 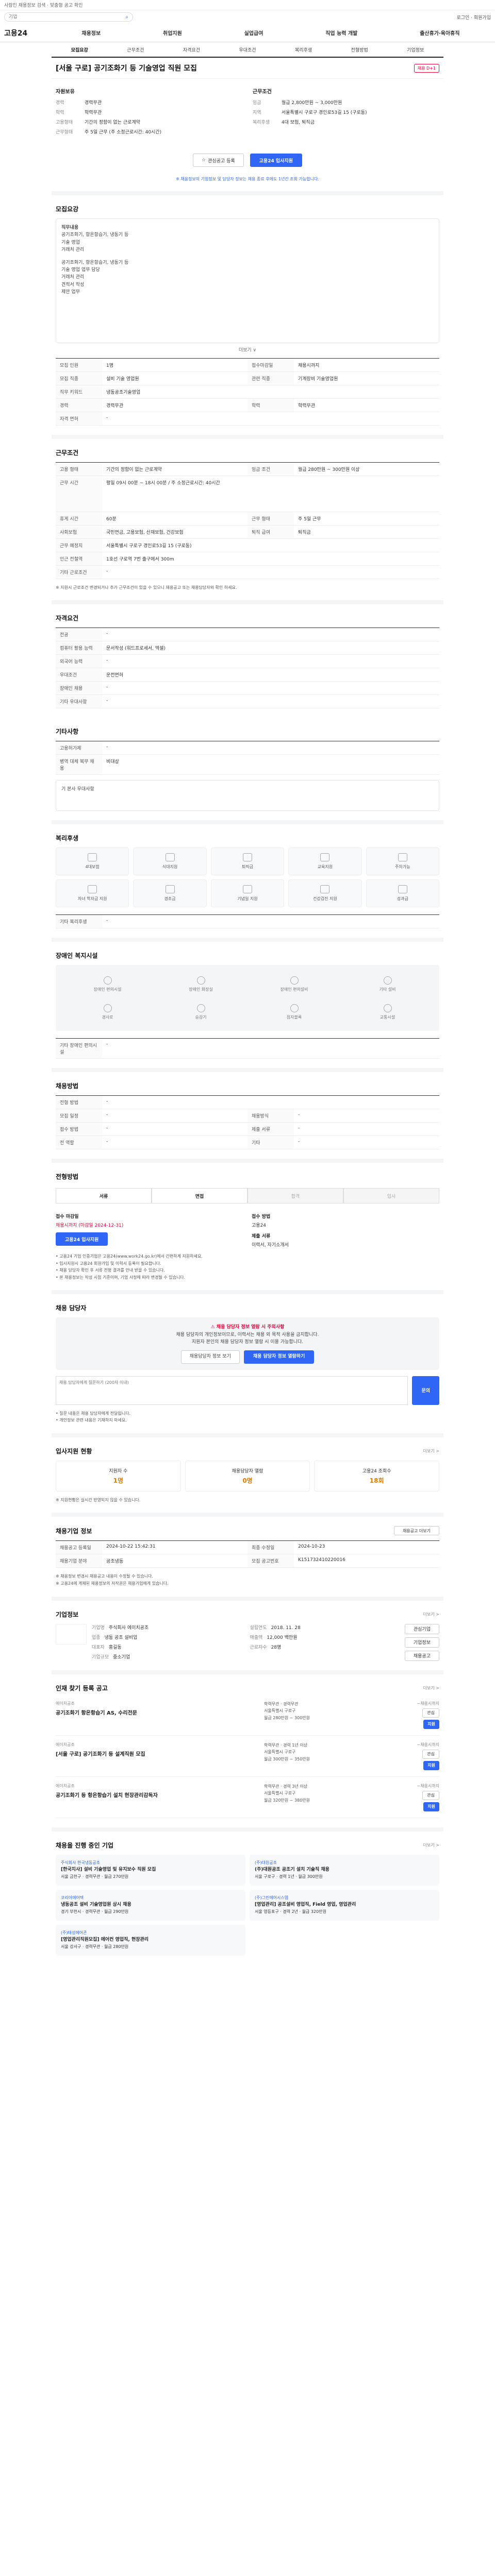 I want to click on table-cell: 채용시까지, so click(x=309, y=365).